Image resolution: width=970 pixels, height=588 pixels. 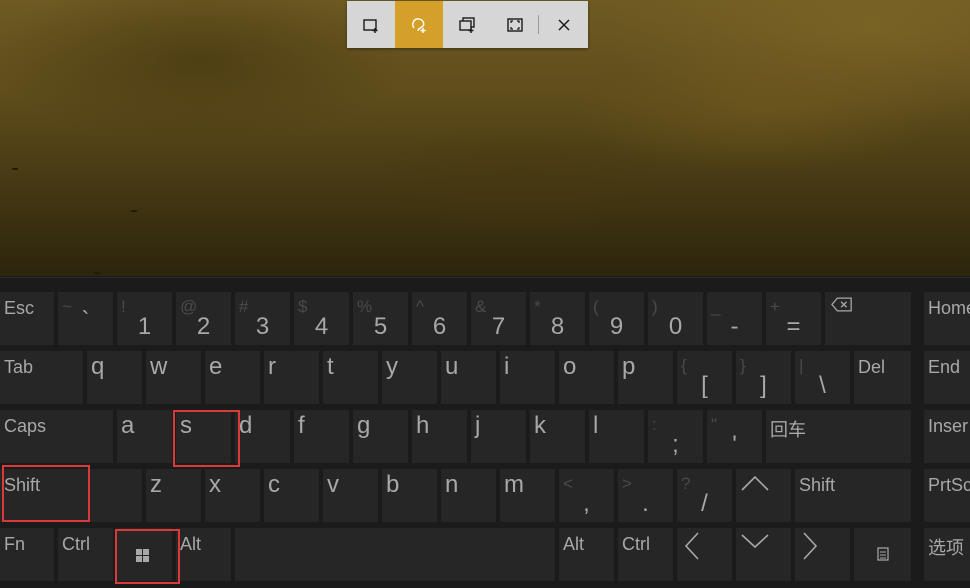 What do you see at coordinates (262, 436) in the screenshot?
I see `key-d: d` at bounding box center [262, 436].